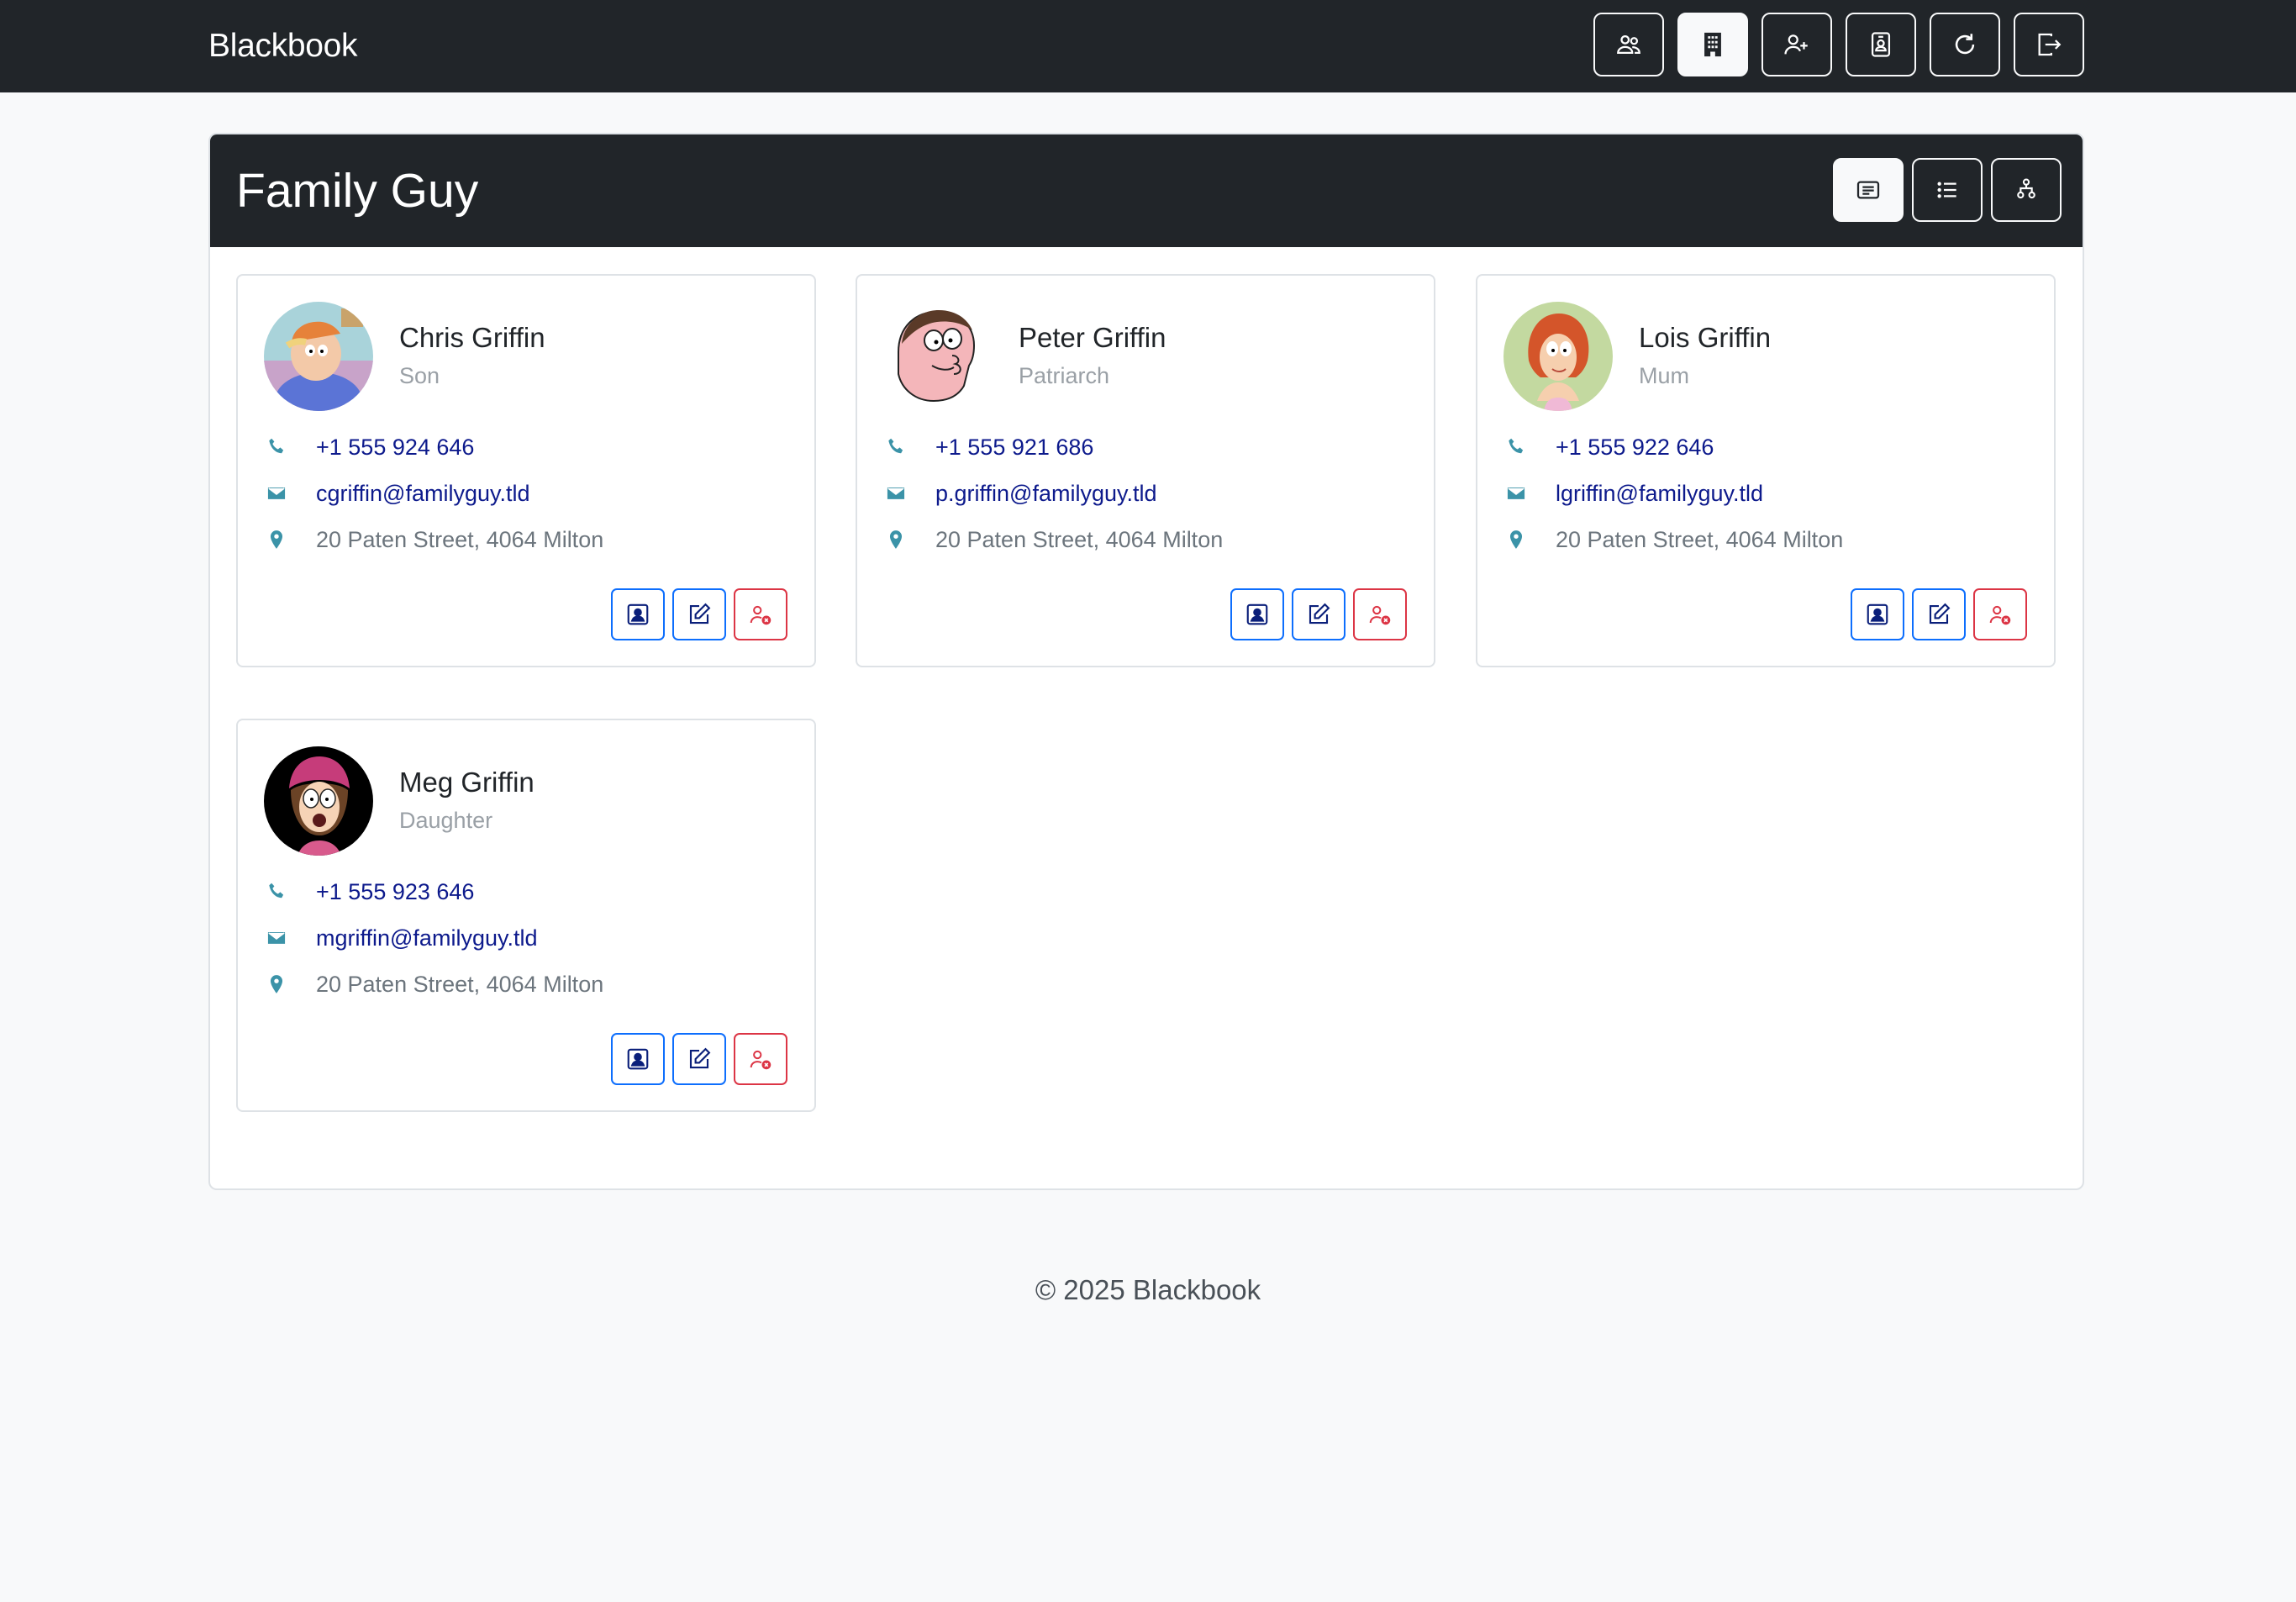 Image resolution: width=2296 pixels, height=1602 pixels. I want to click on organizations-nav-button, so click(1712, 44).